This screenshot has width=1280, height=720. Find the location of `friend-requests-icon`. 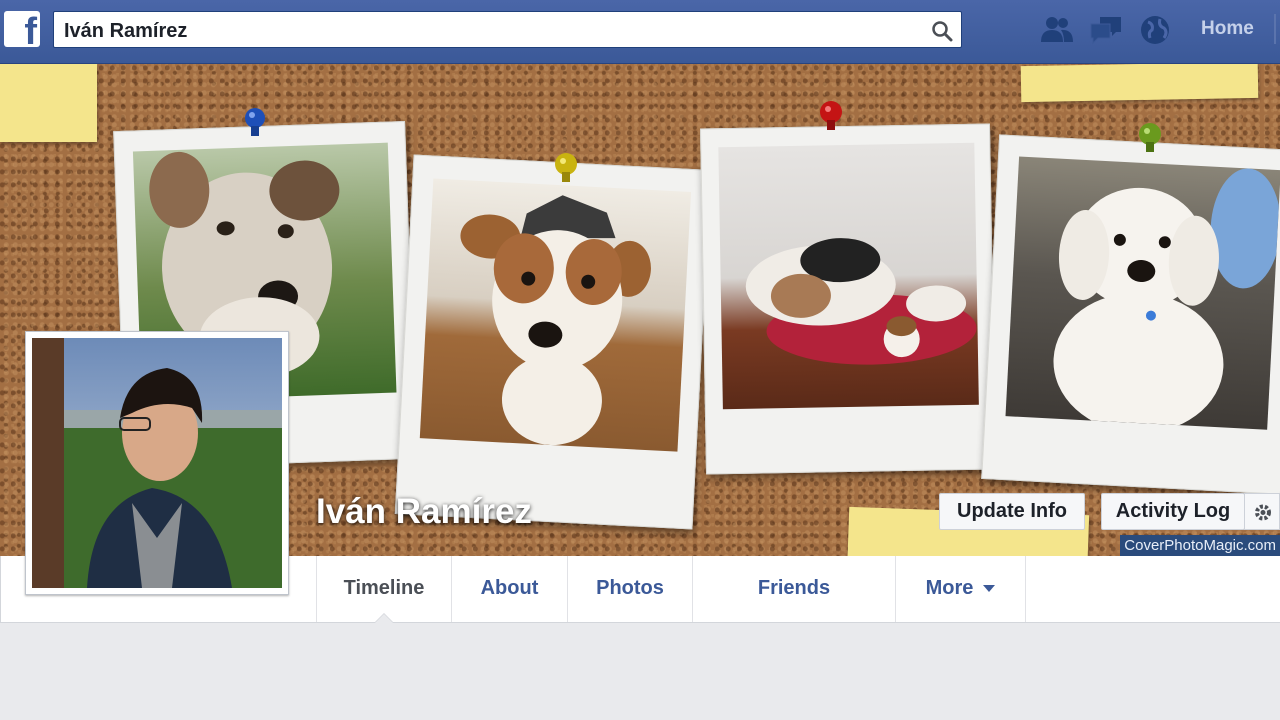

friend-requests-icon is located at coordinates (1057, 30).